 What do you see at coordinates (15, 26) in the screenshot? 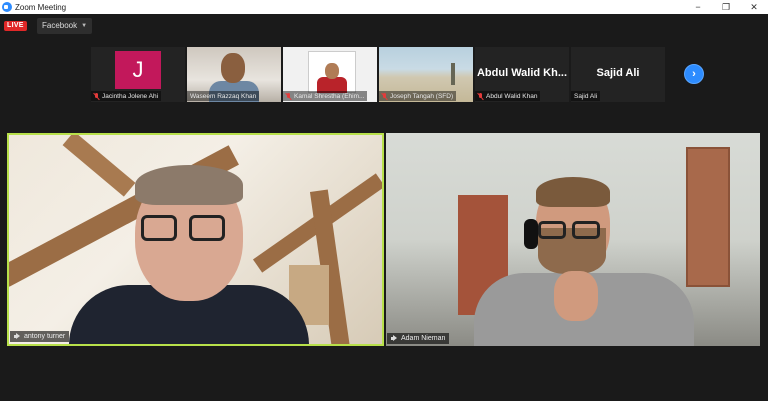
I see `live-badge: LIVE` at bounding box center [15, 26].